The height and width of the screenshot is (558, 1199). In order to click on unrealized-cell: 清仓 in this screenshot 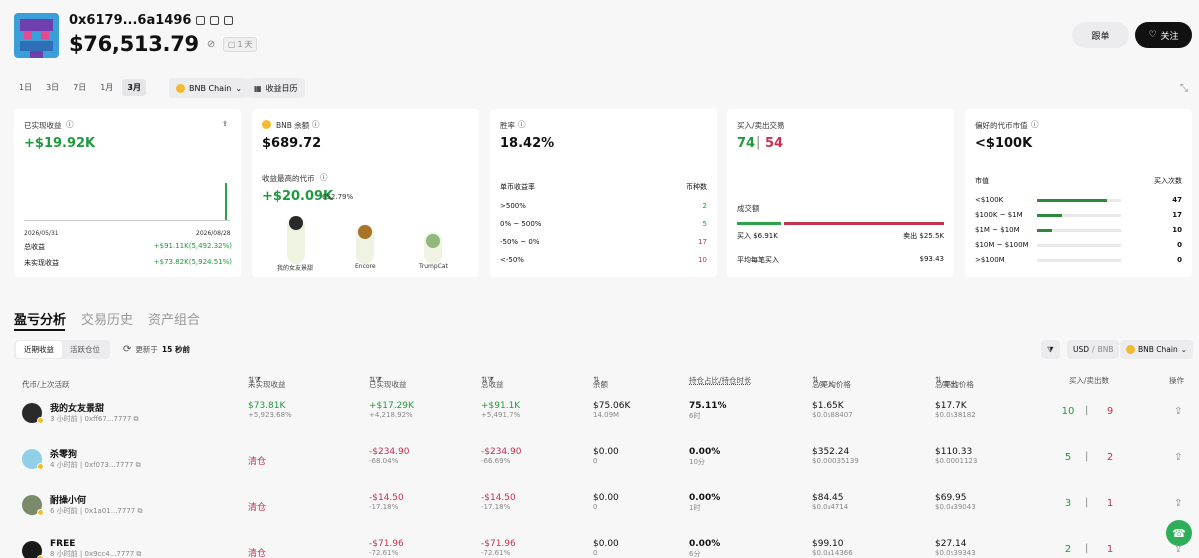, I will do `click(257, 552)`.